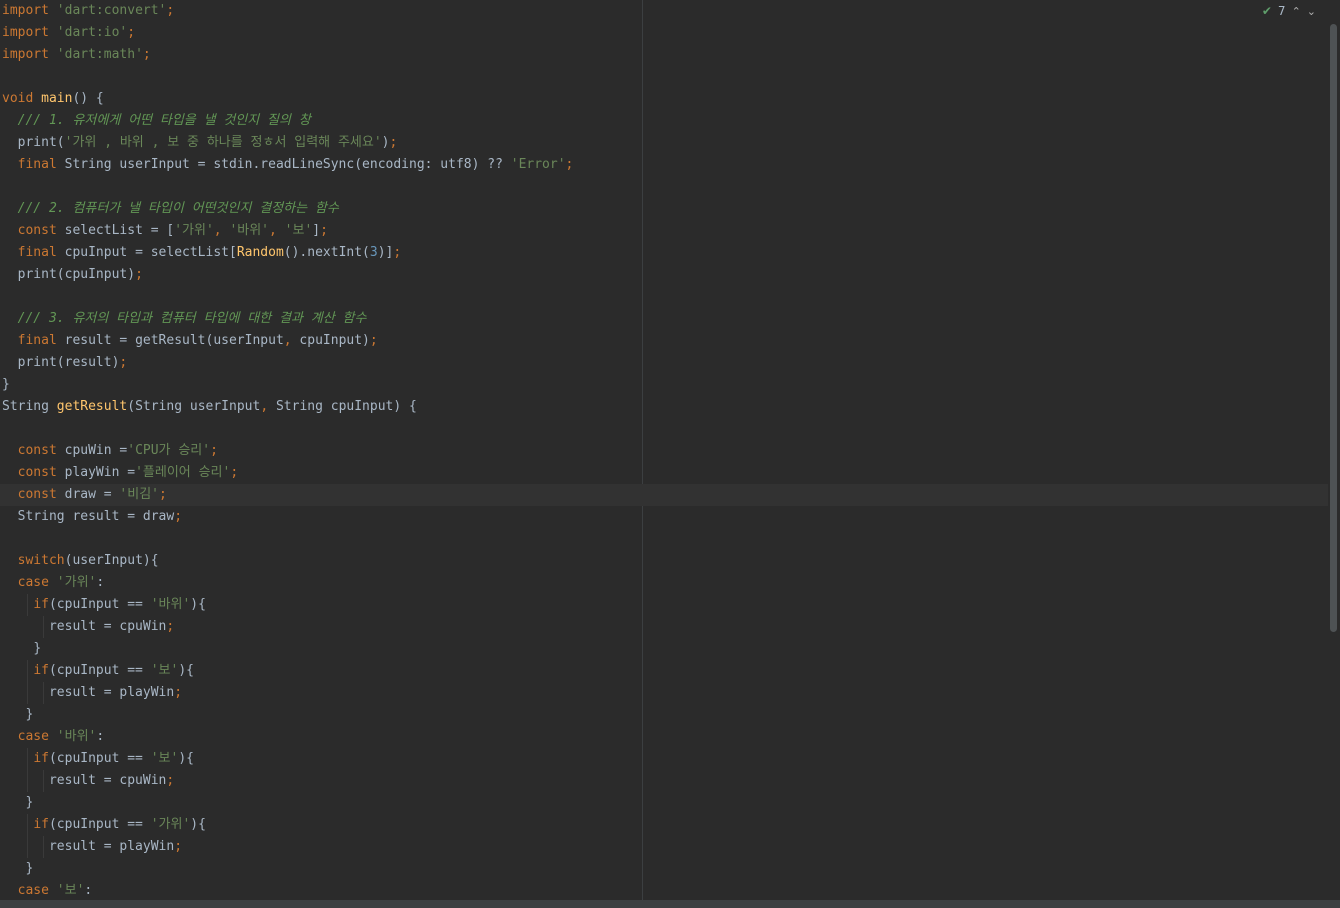  What do you see at coordinates (1282, 11) in the screenshot?
I see `warnings-count: 7` at bounding box center [1282, 11].